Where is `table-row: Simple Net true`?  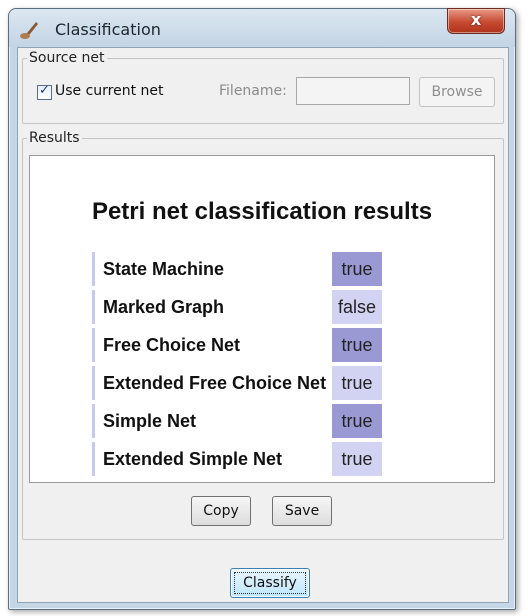 table-row: Simple Net true is located at coordinates (237, 421).